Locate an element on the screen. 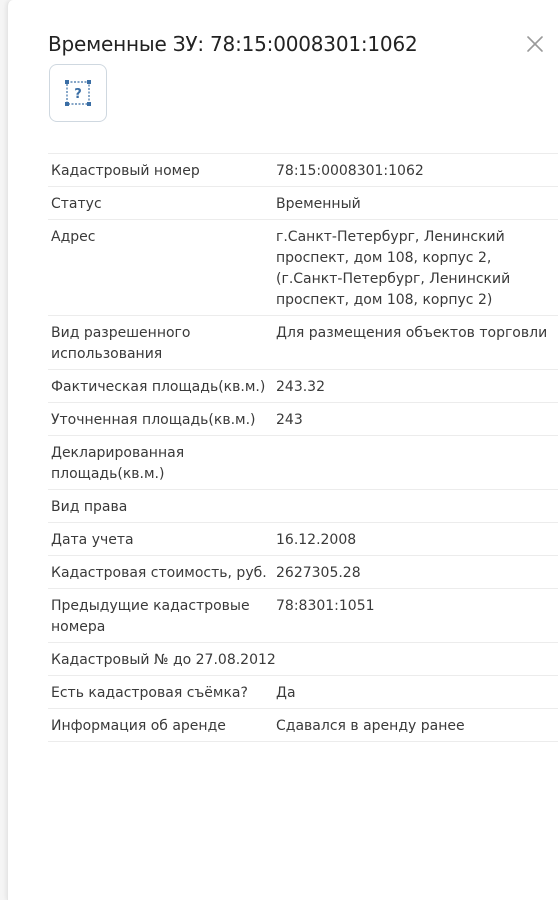  property-row-specified-area: Уточненная площадь(кв.м.) 243 is located at coordinates (303, 419).